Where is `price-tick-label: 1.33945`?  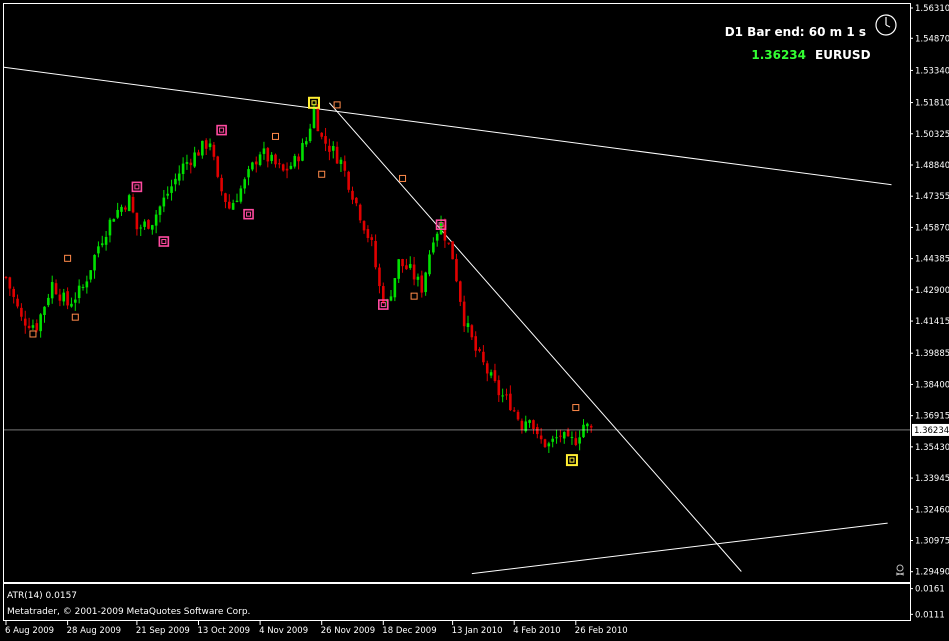
price-tick-label: 1.33945 is located at coordinates (932, 479).